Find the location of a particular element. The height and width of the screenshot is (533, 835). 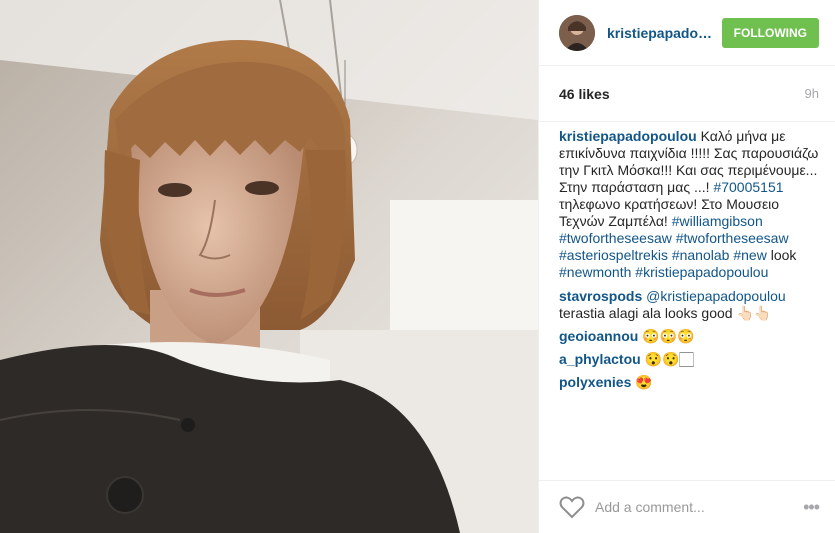

heart-icon is located at coordinates (572, 507).